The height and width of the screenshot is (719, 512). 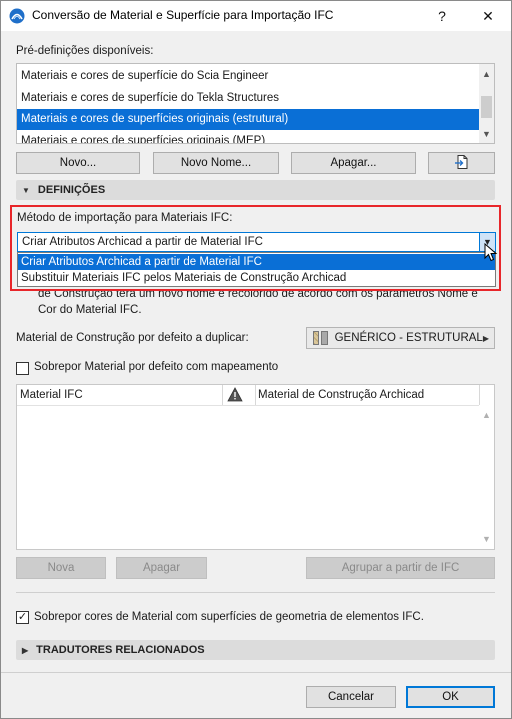 I want to click on presets-scrollbar: ▲ ▼, so click(x=486, y=103).